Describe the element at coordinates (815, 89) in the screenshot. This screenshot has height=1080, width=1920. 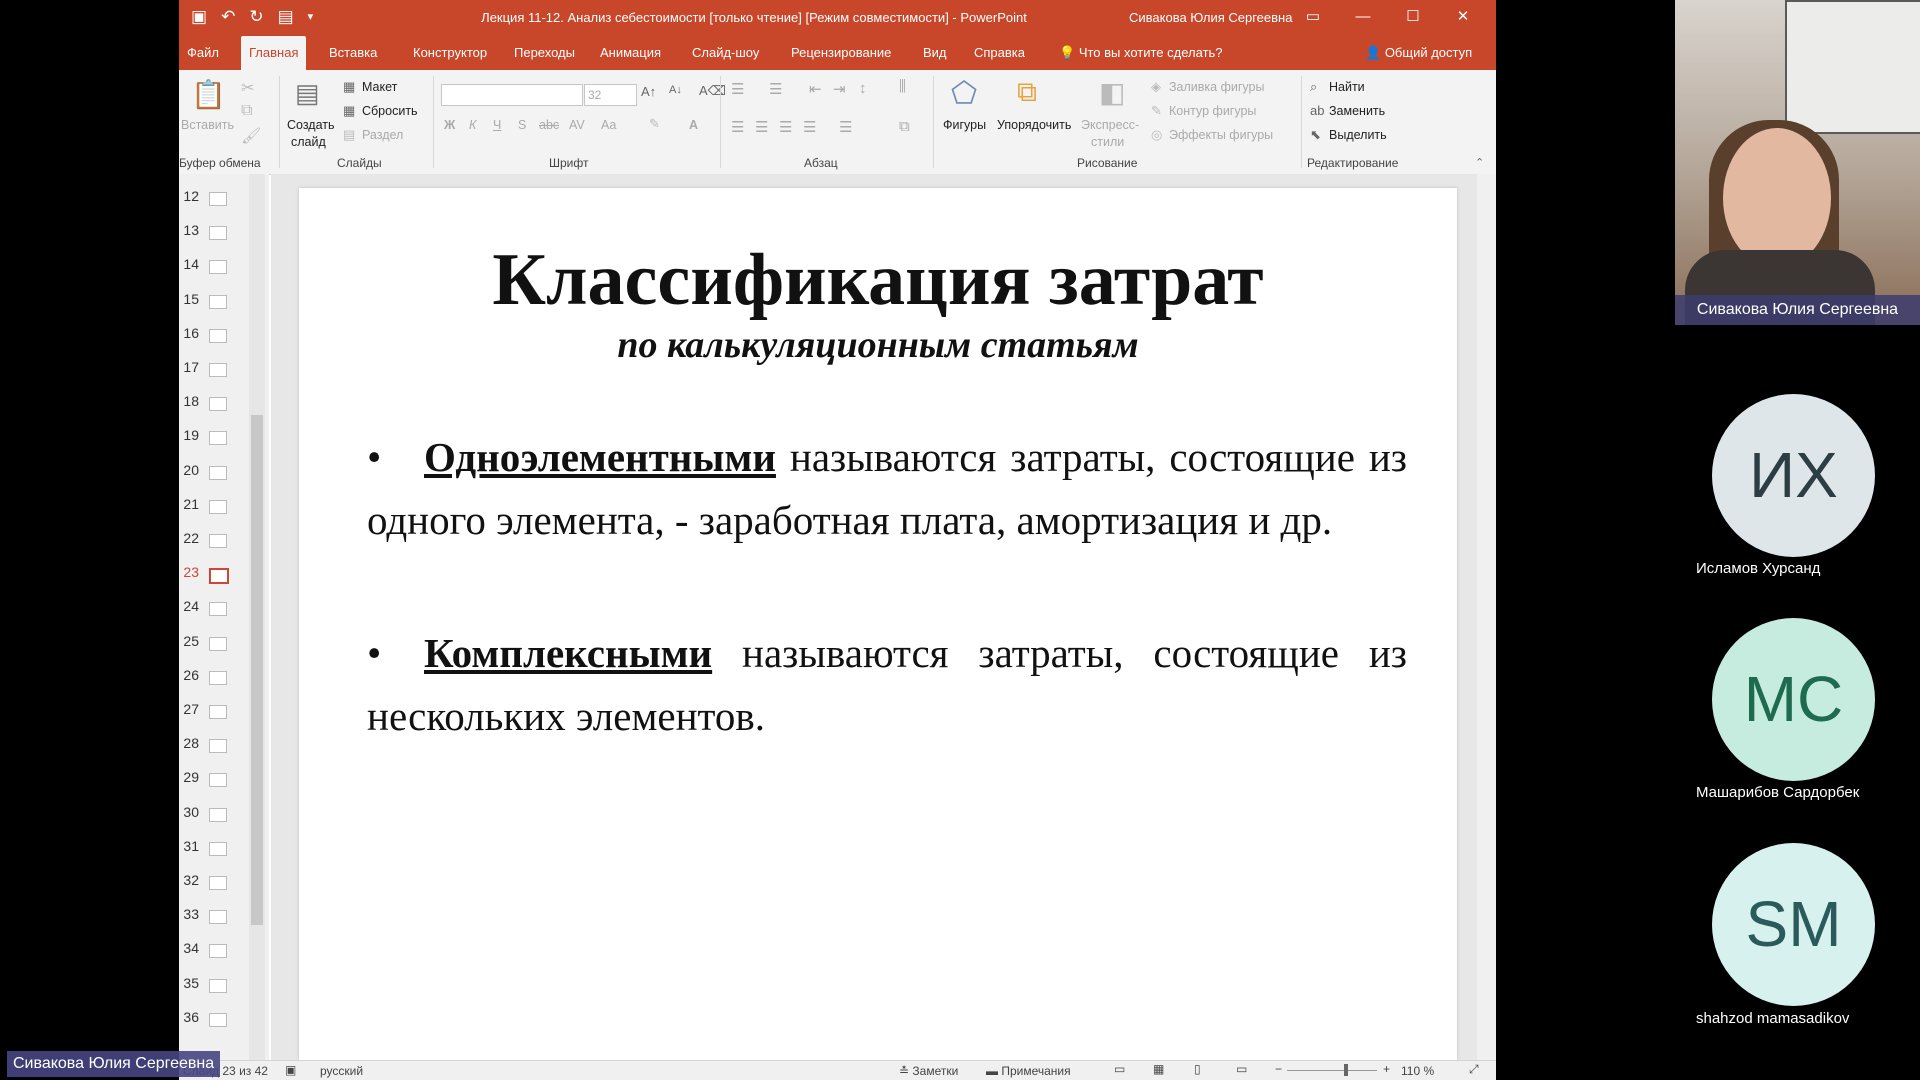
I see `decrease-indent-icon: ⇤` at that location.